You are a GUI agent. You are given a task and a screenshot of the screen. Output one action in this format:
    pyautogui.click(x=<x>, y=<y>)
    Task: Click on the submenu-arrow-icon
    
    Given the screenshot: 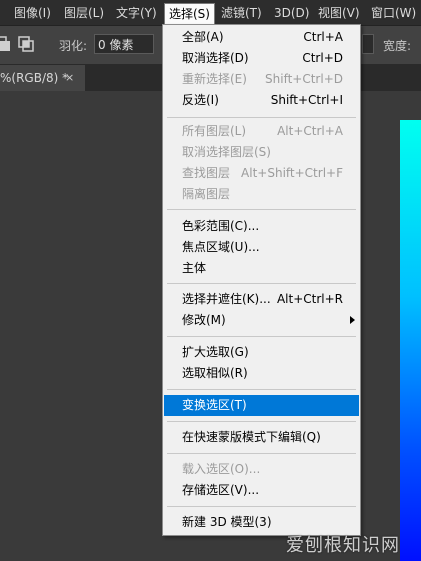 What is the action you would take?
    pyautogui.click(x=352, y=320)
    